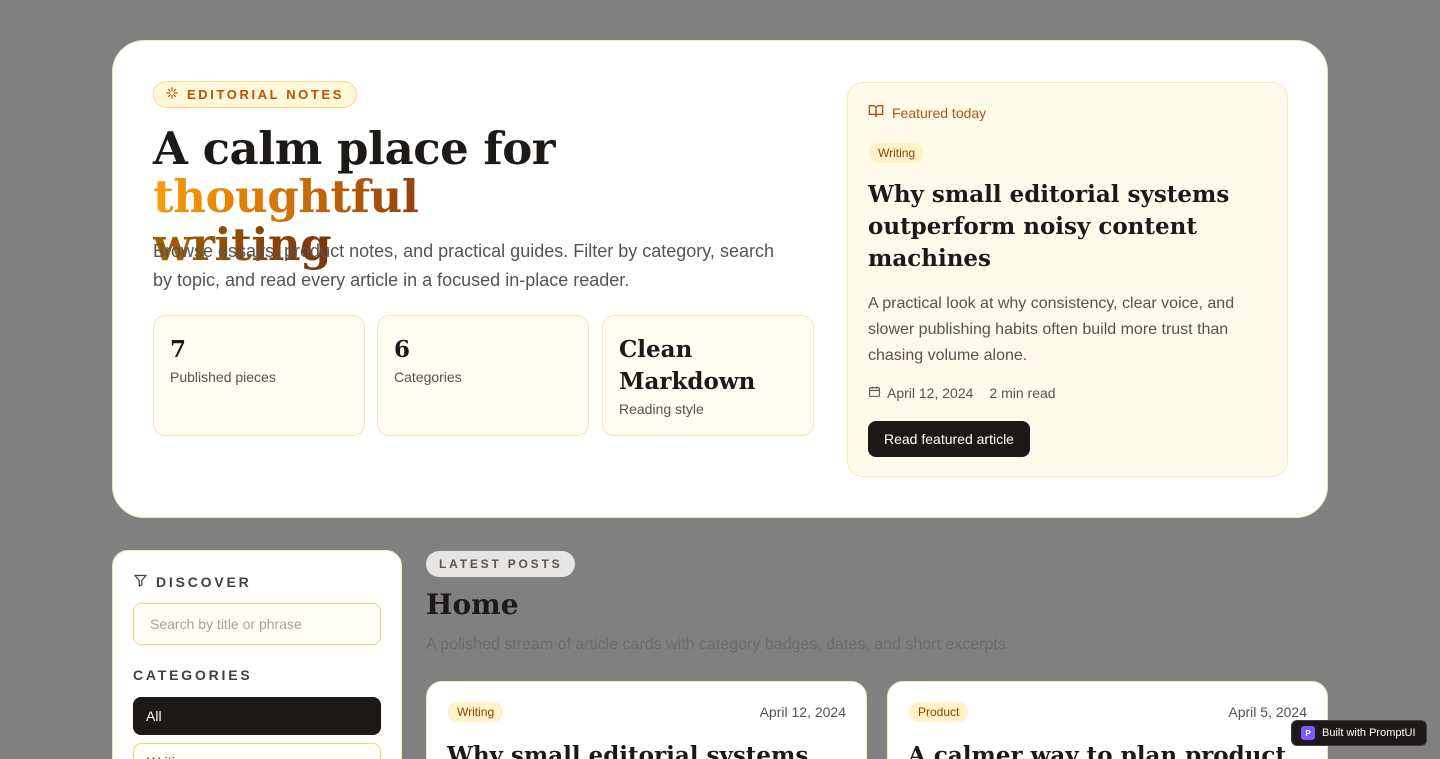  Describe the element at coordinates (265, 94) in the screenshot. I see `badge-label: EDITORIAL NOTES` at that location.